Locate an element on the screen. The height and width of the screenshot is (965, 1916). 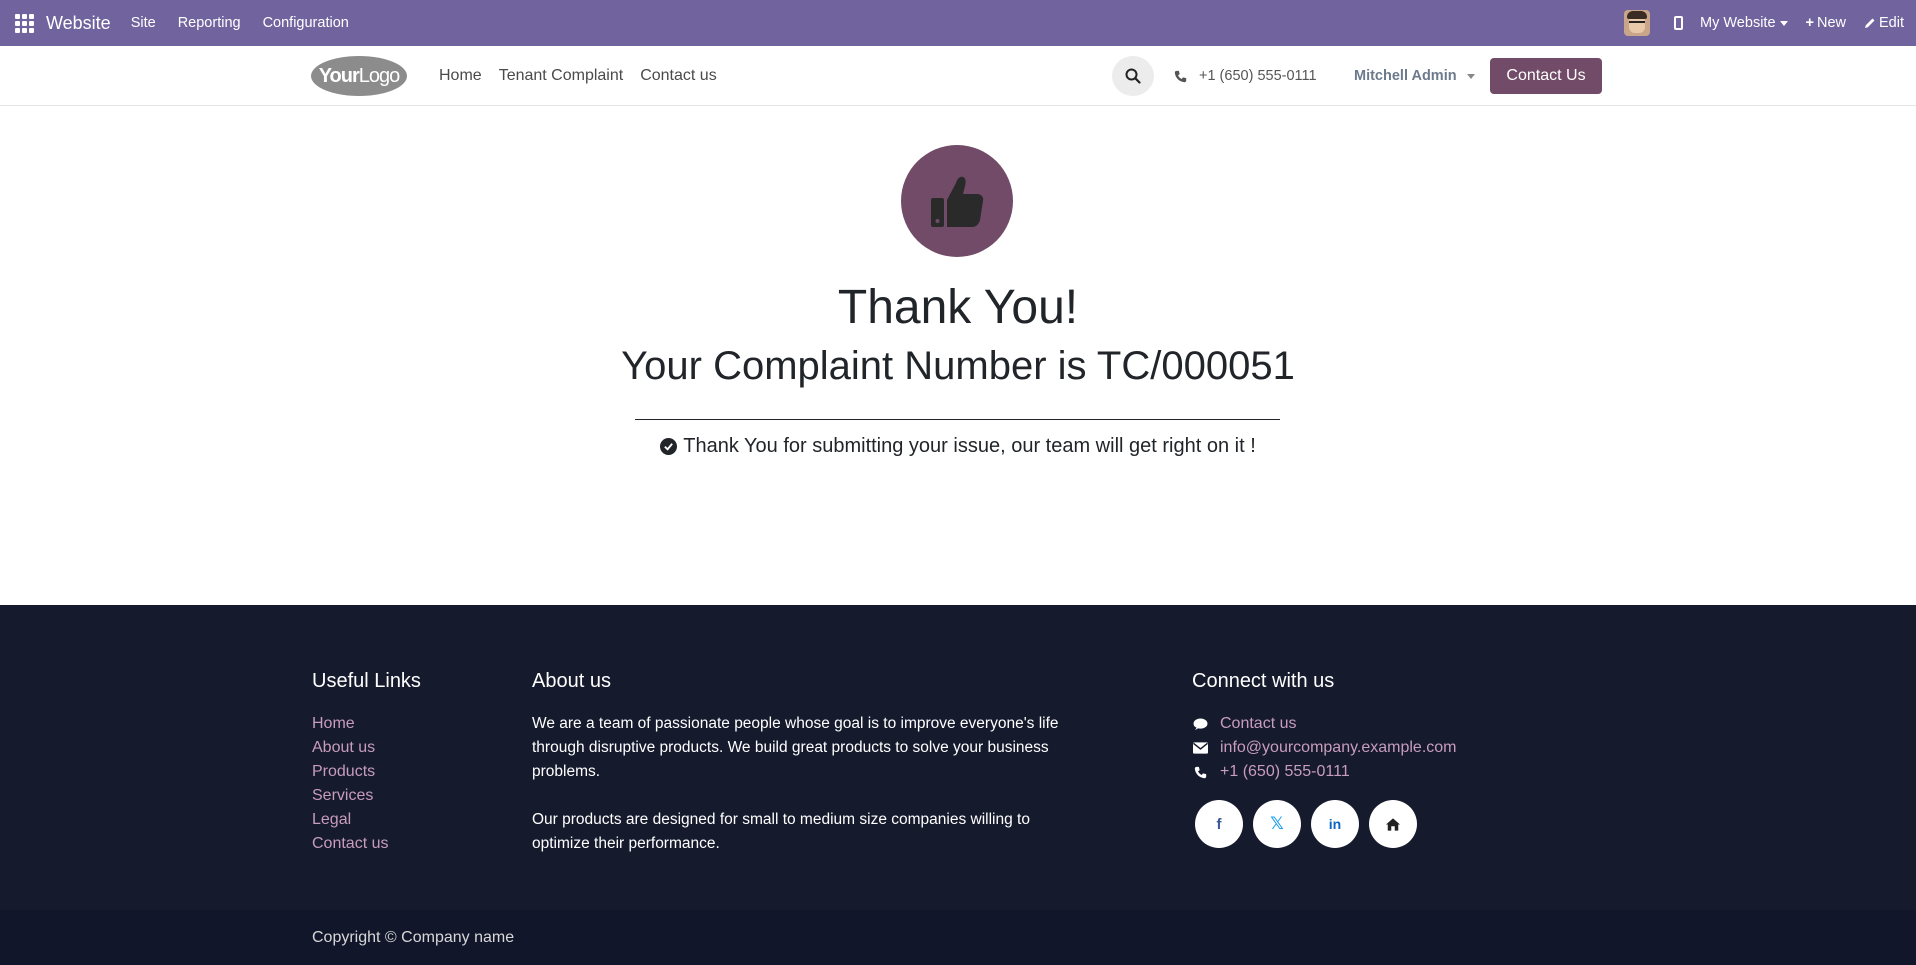
mobile-preview-icon is located at coordinates (1679, 23).